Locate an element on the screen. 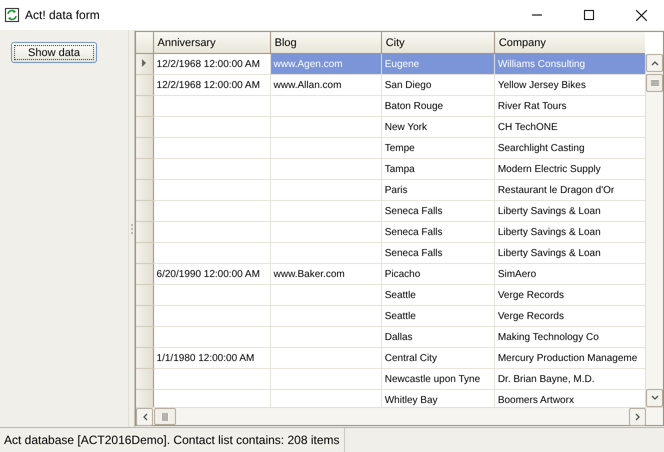 The image size is (664, 452). table-row: 12/2/1968 12:00:00 AM www.Agen.com Eugene Williams Consulting is located at coordinates (390, 64).